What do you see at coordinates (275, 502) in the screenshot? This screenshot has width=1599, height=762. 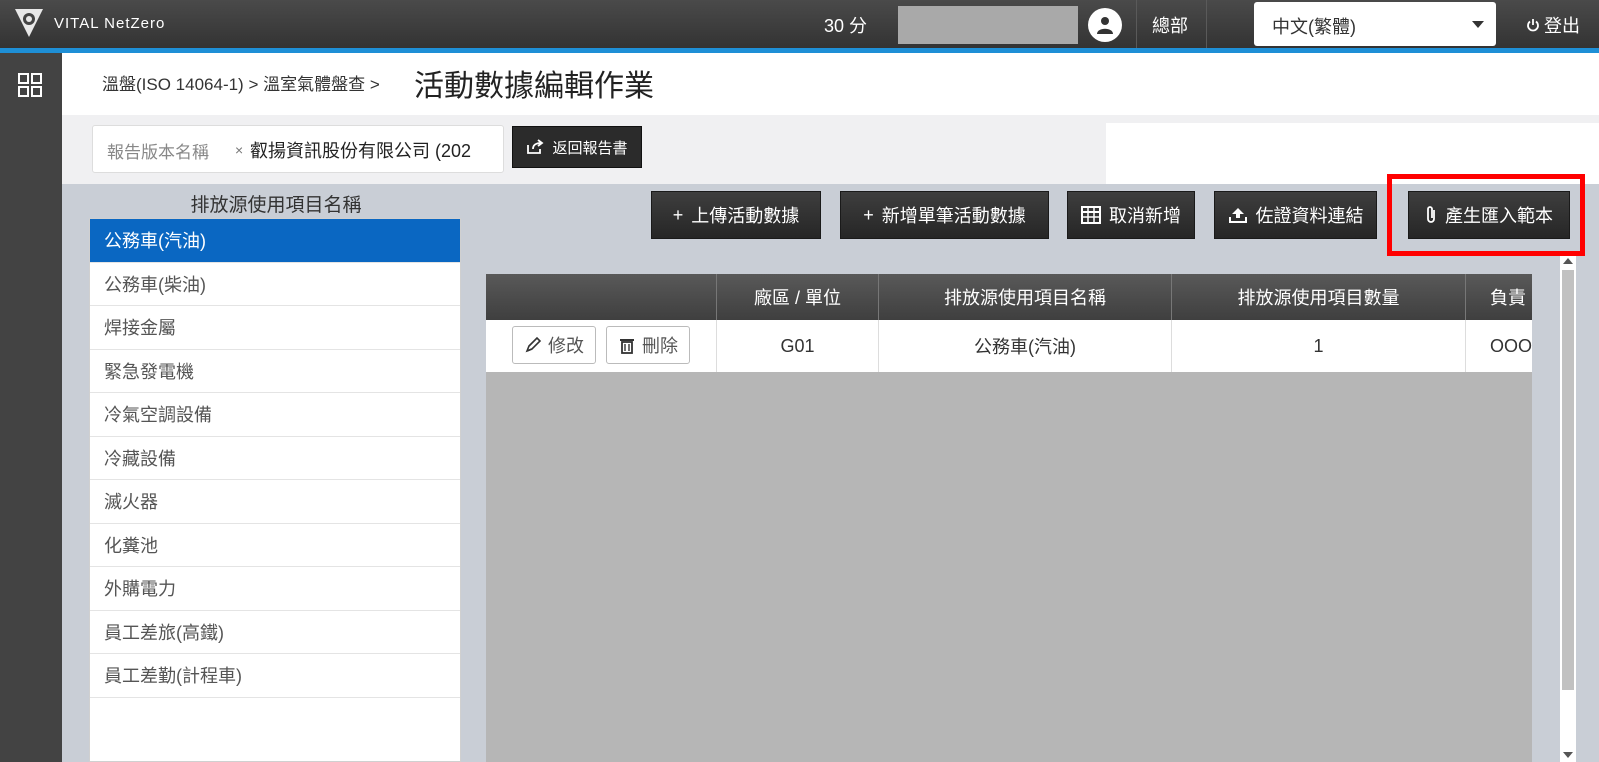 I see `source-list-item: 滅火器` at bounding box center [275, 502].